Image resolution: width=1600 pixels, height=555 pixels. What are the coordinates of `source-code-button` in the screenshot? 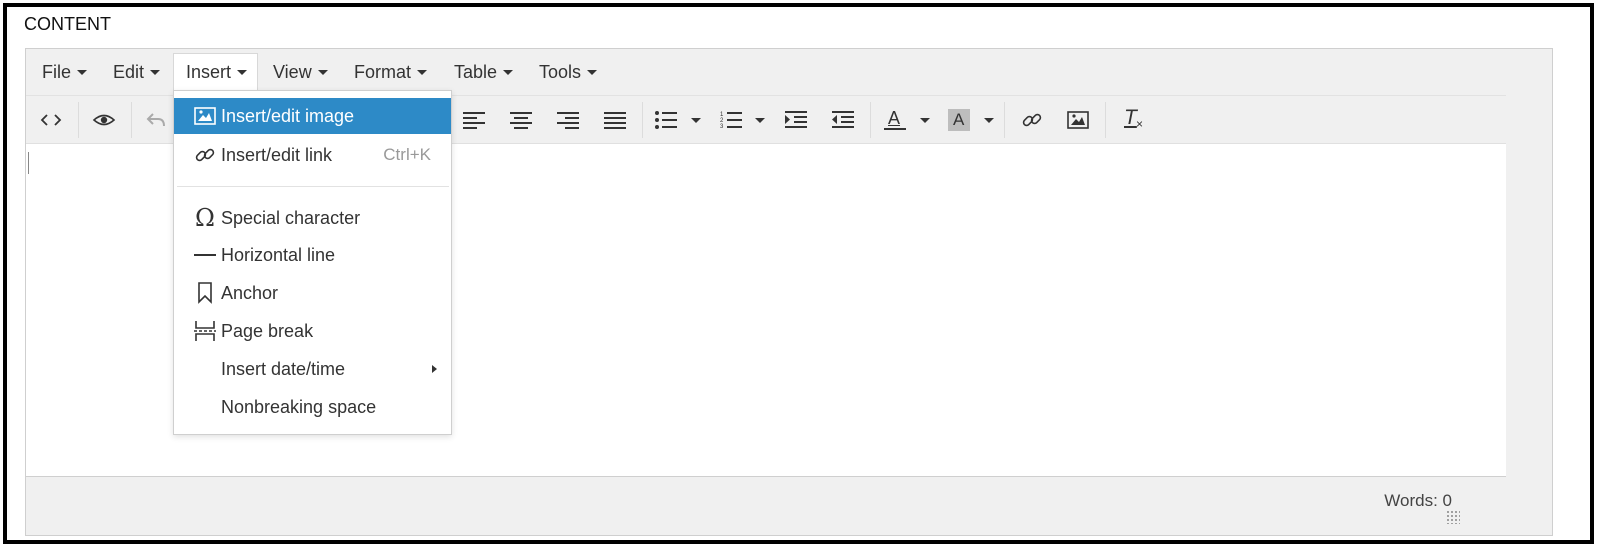 It's located at (51, 120).